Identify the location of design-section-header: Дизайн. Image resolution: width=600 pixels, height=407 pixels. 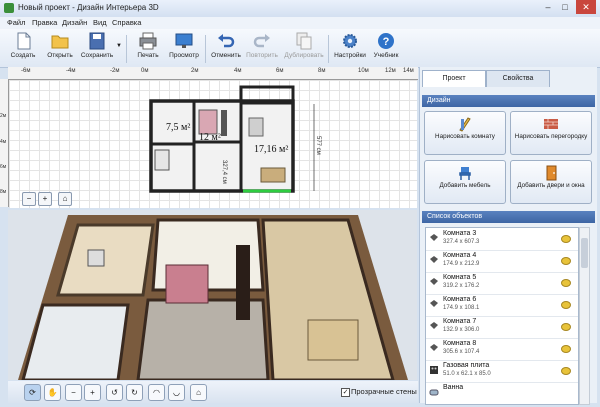
(508, 101).